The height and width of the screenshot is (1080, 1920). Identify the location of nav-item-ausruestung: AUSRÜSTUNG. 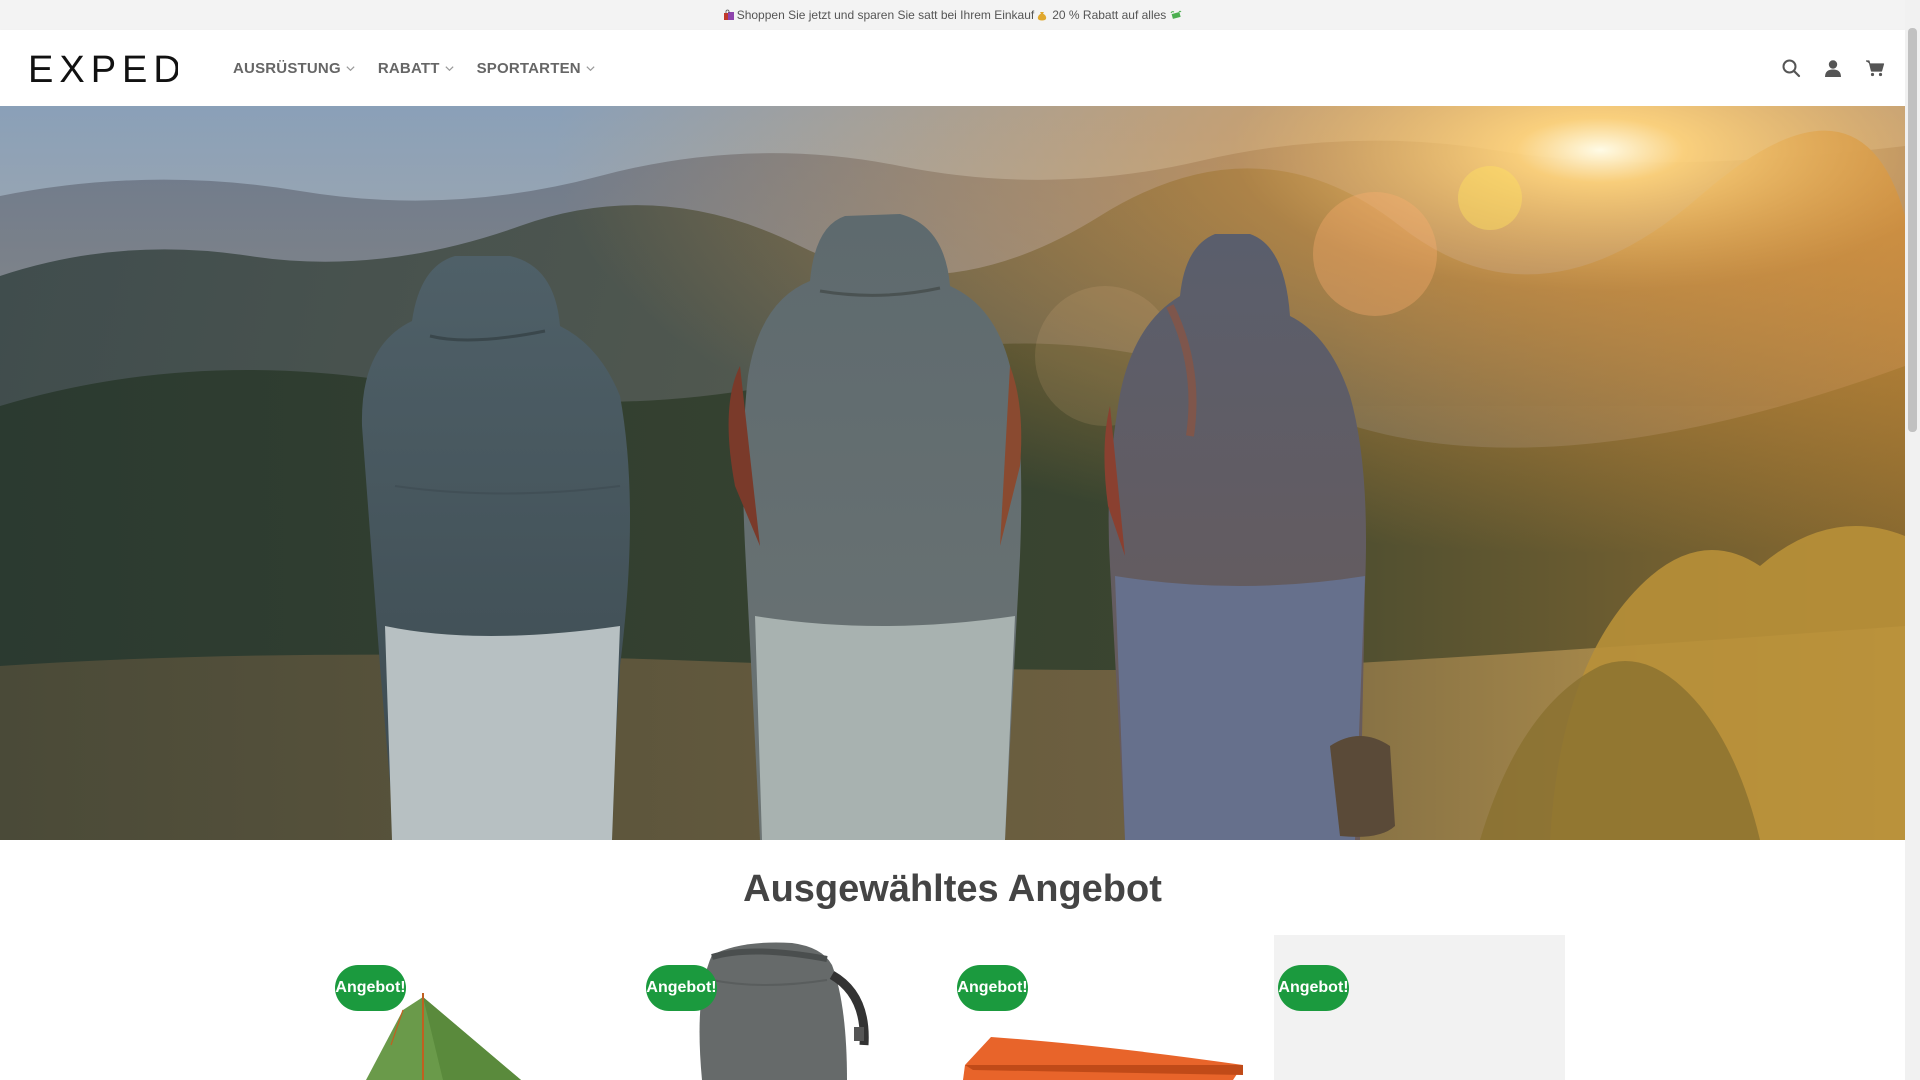
(294, 68).